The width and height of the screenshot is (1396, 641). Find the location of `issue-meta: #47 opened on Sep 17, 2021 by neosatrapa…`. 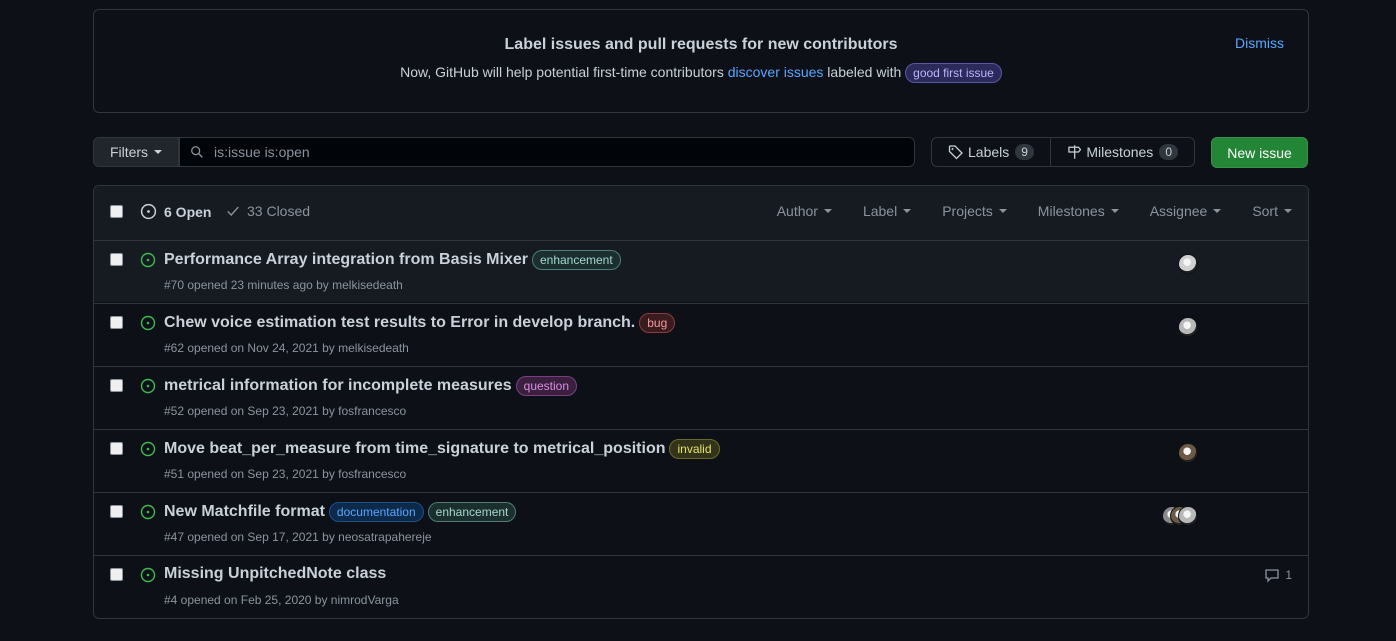

issue-meta: #47 opened on Sep 17, 2021 by neosatrapa… is located at coordinates (298, 537).